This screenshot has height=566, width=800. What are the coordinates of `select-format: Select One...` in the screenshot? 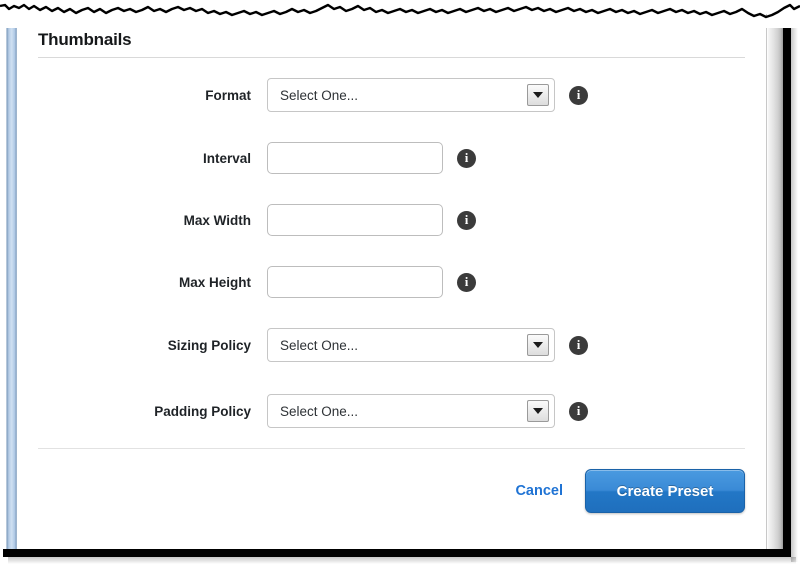 It's located at (411, 95).